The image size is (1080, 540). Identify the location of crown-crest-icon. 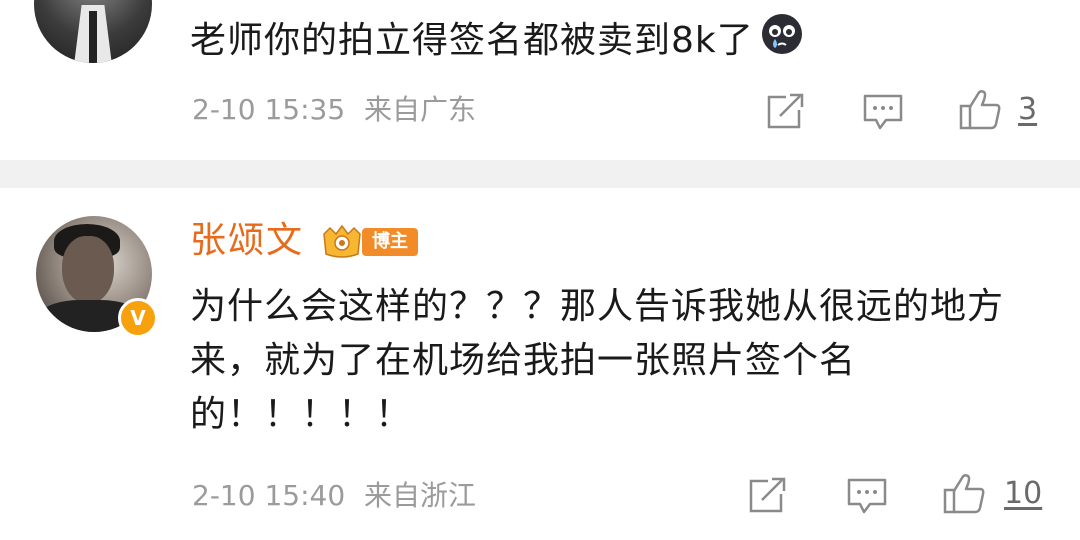
(342, 244).